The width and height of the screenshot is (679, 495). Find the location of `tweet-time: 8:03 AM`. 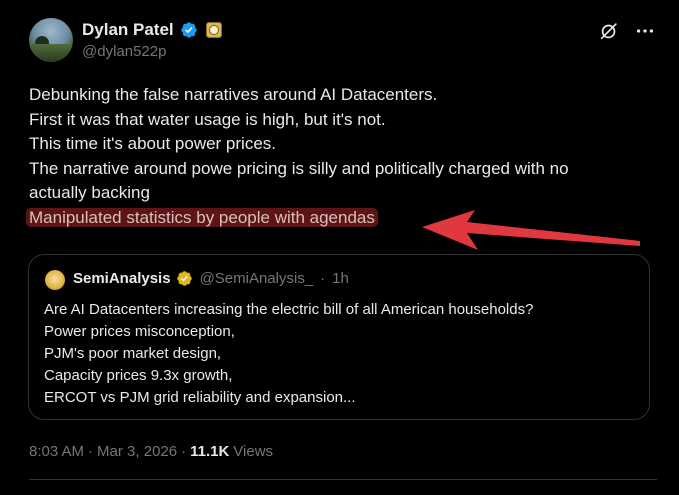

tweet-time: 8:03 AM is located at coordinates (56, 451).